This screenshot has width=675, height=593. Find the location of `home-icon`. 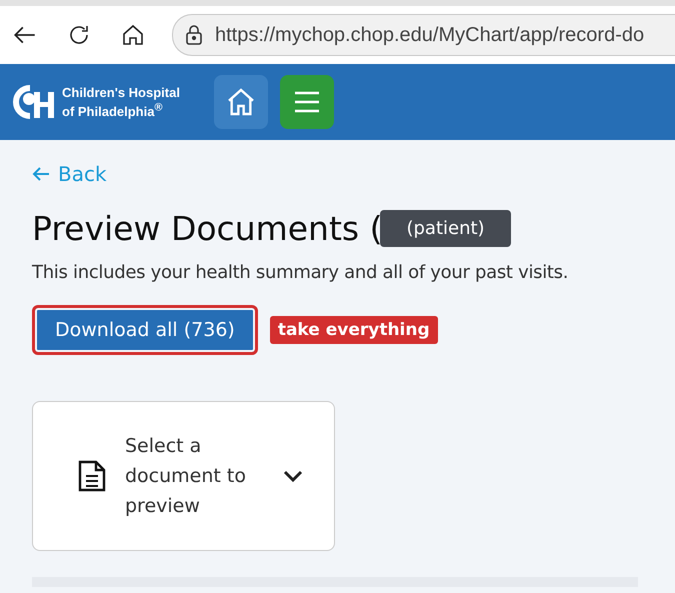

home-icon is located at coordinates (241, 102).